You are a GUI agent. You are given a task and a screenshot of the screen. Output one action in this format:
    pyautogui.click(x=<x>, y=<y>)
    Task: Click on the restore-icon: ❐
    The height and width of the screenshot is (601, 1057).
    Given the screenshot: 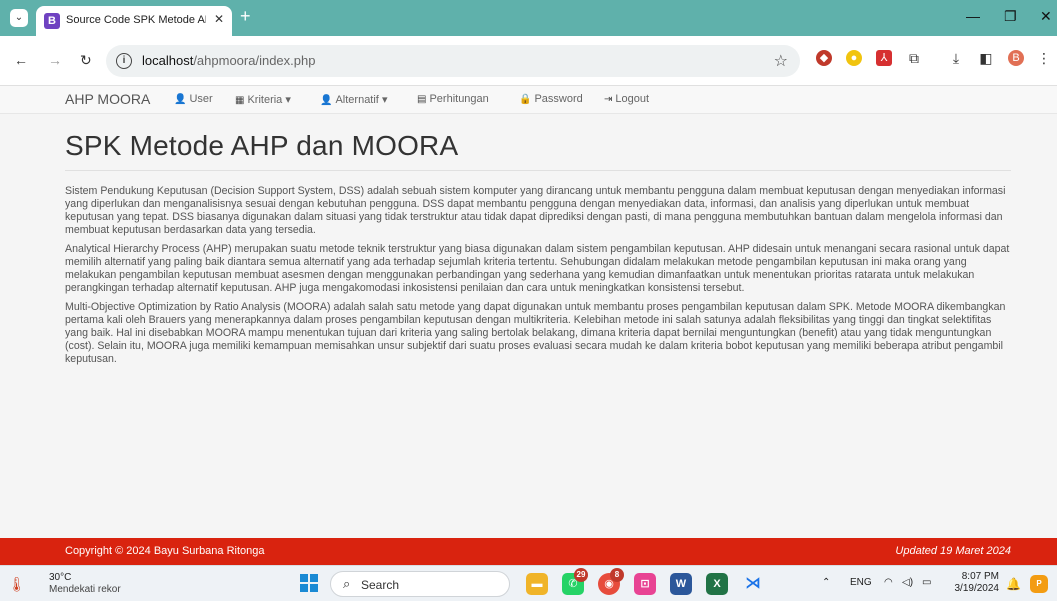 What is the action you would take?
    pyautogui.click(x=1010, y=16)
    